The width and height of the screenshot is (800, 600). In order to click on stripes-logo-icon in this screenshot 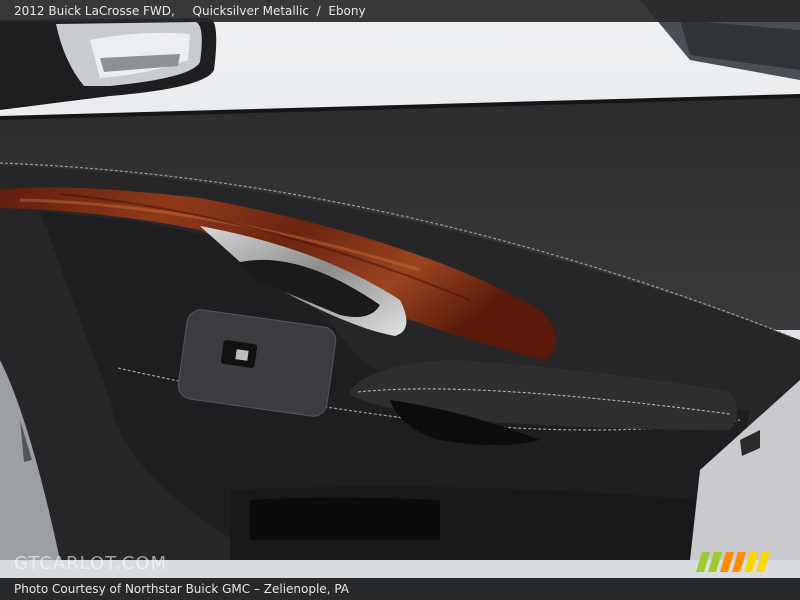, I will do `click(733, 562)`.